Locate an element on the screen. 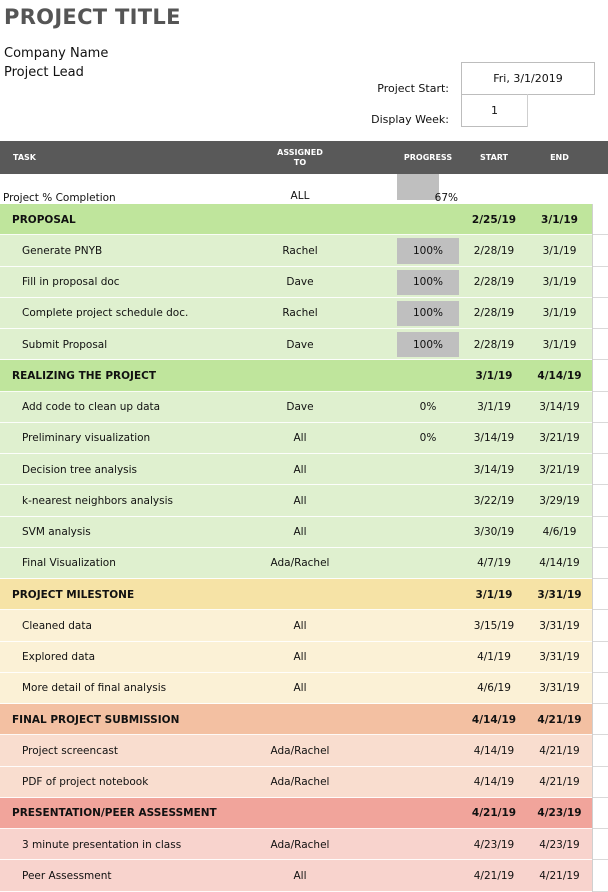  task-end: 3/29/19 is located at coordinates (559, 500).